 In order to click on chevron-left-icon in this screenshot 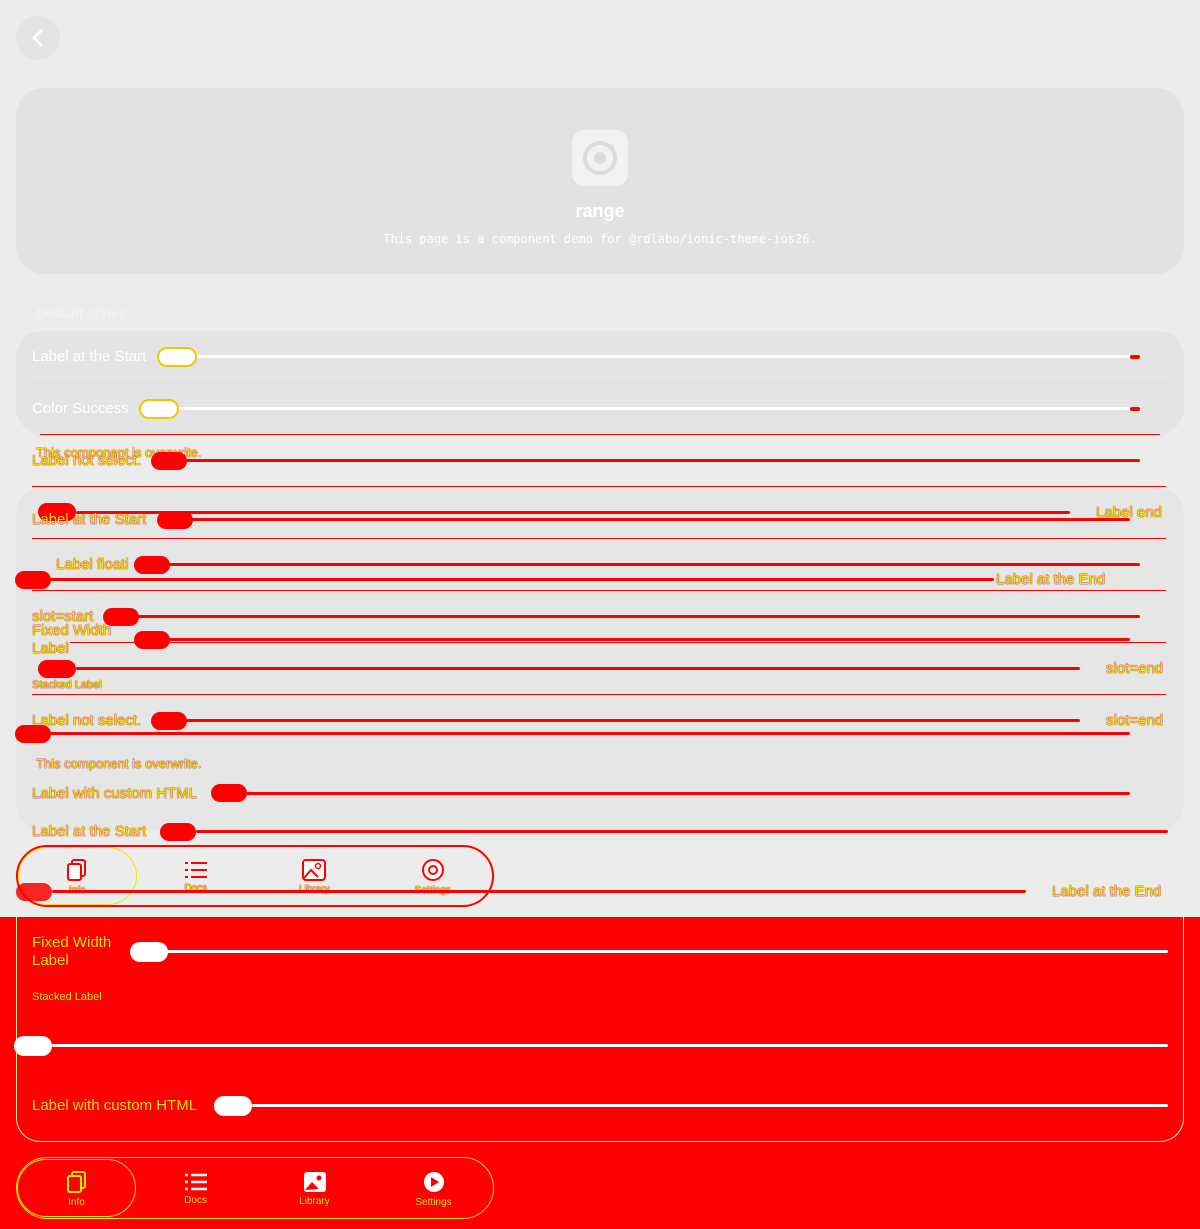, I will do `click(37, 38)`.